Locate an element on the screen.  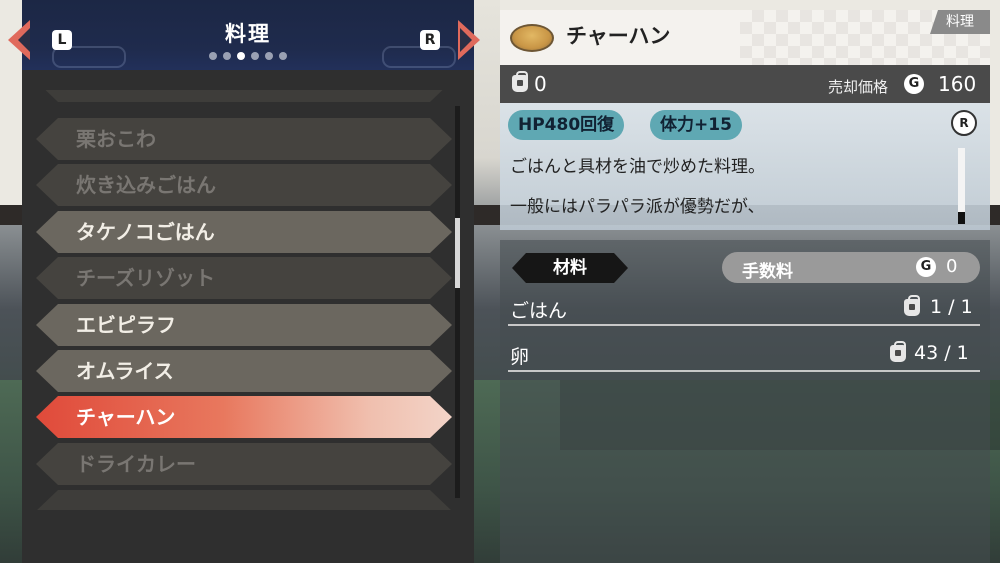
recipe-name: チャーハン is located at coordinates (618, 36).